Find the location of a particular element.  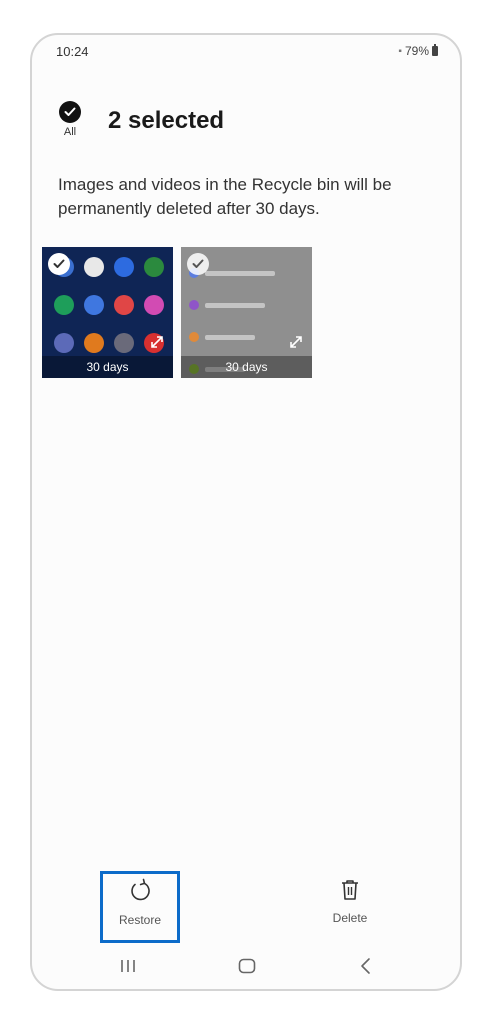

status-bar: 10:24 ▪ 79% is located at coordinates (246, 52).